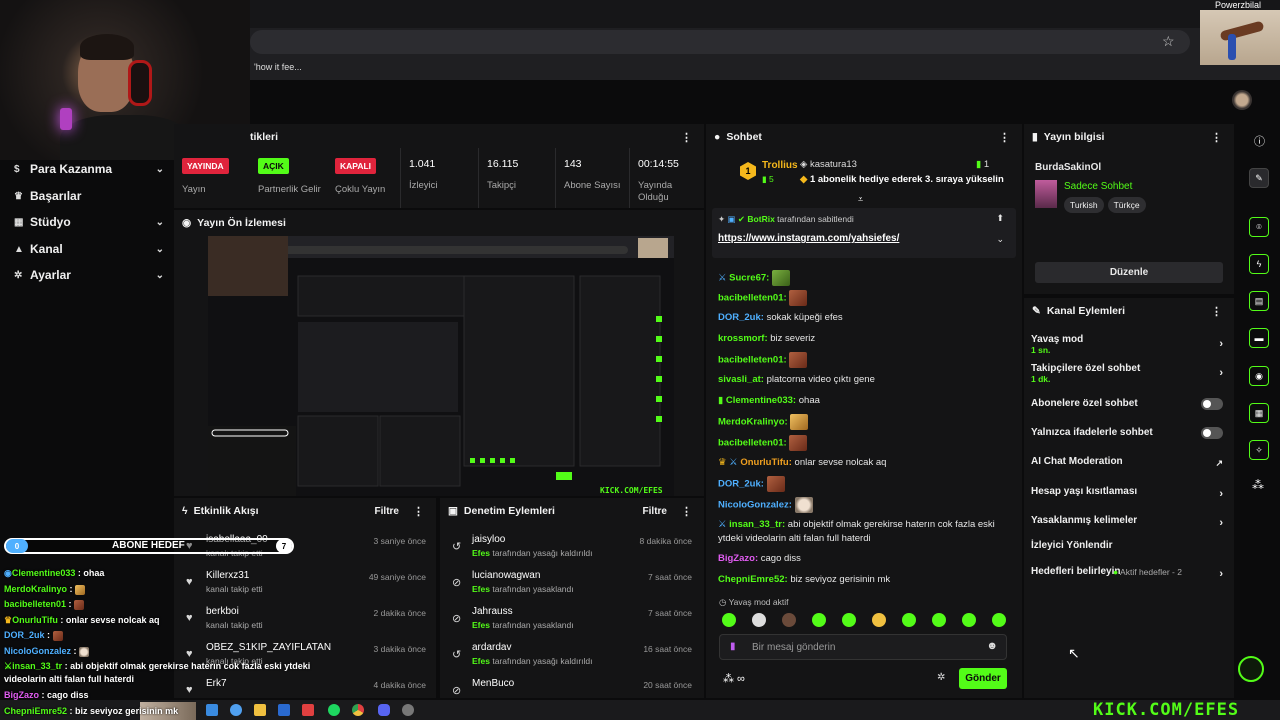  I want to click on chat-message: MerdoKralinyo:, so click(866, 422).